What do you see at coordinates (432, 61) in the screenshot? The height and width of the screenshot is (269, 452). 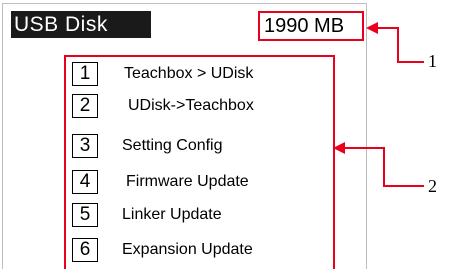 I see `callout-1-number: 1` at bounding box center [432, 61].